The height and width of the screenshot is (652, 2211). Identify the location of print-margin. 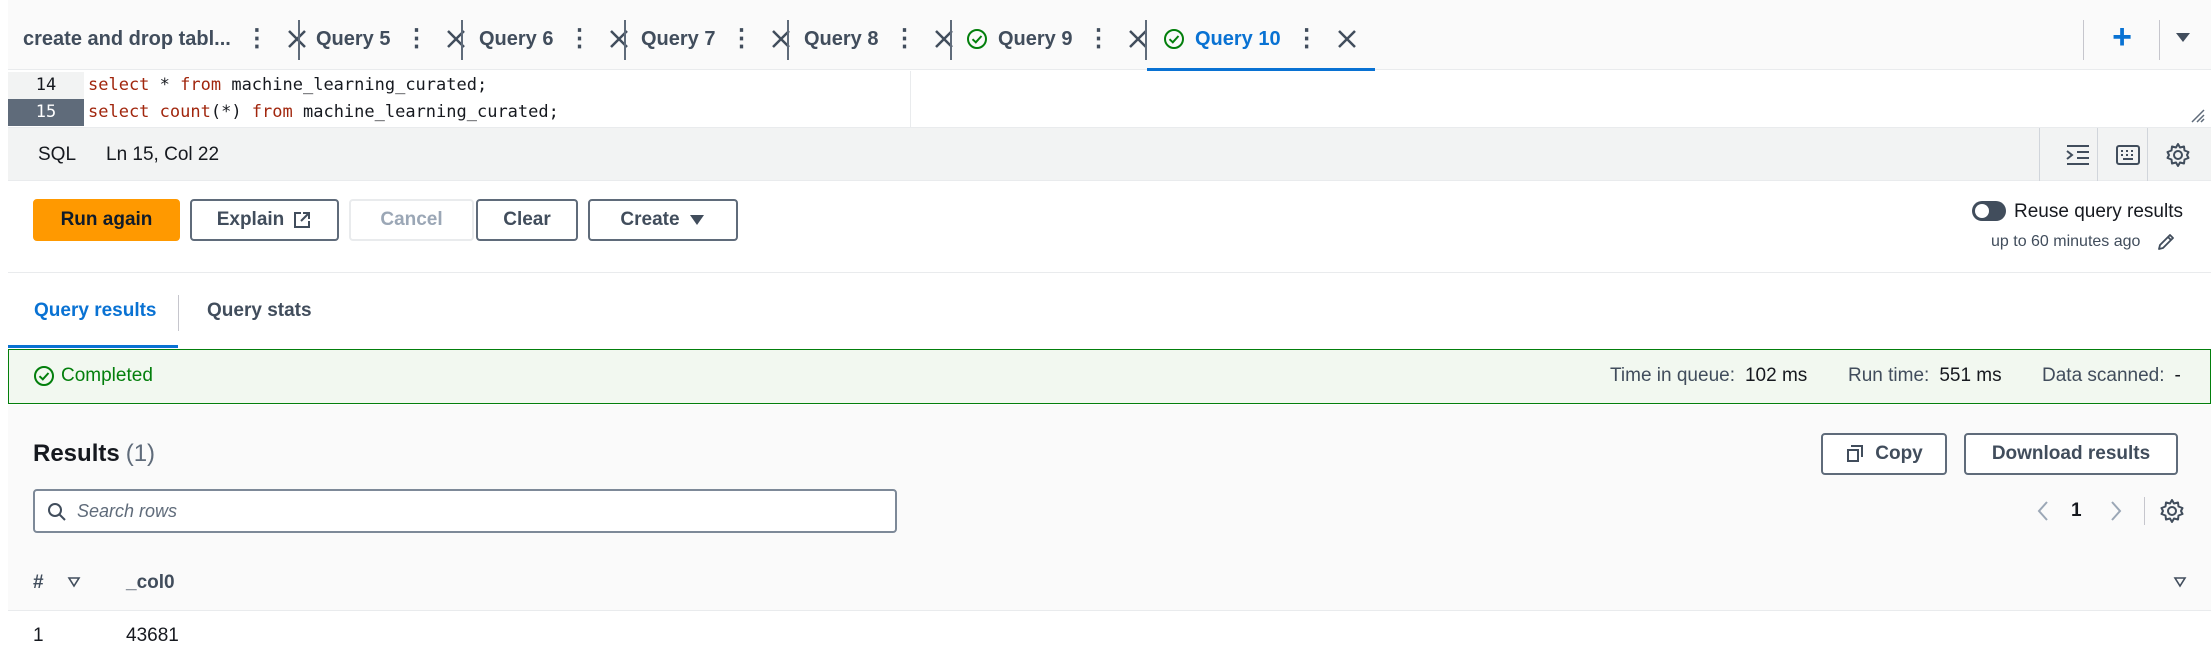
(910, 99).